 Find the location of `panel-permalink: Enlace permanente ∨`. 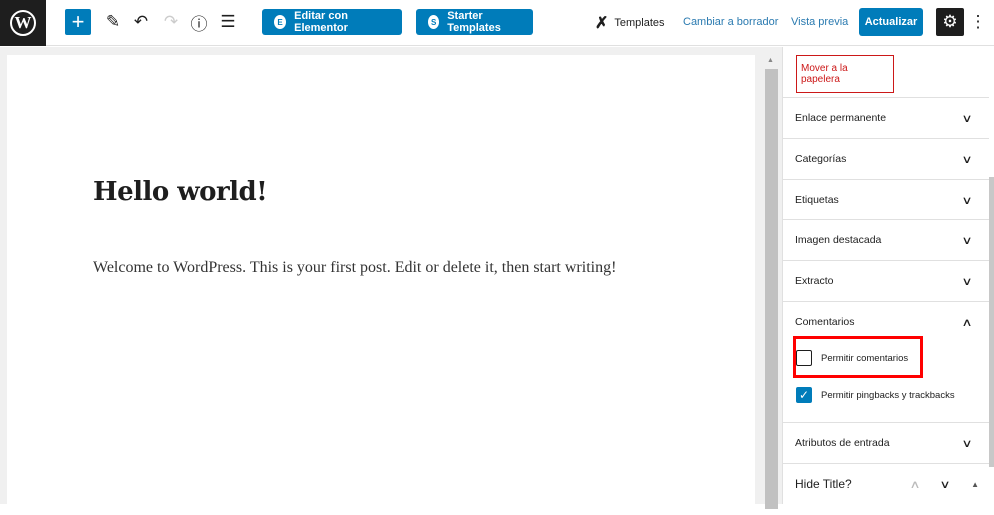

panel-permalink: Enlace permanente ∨ is located at coordinates (886, 117).